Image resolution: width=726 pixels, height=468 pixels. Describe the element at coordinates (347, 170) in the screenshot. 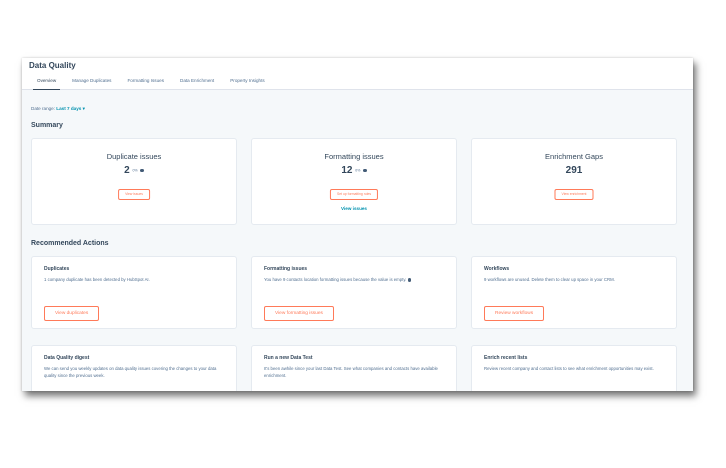

I see `issue-count: 12` at that location.